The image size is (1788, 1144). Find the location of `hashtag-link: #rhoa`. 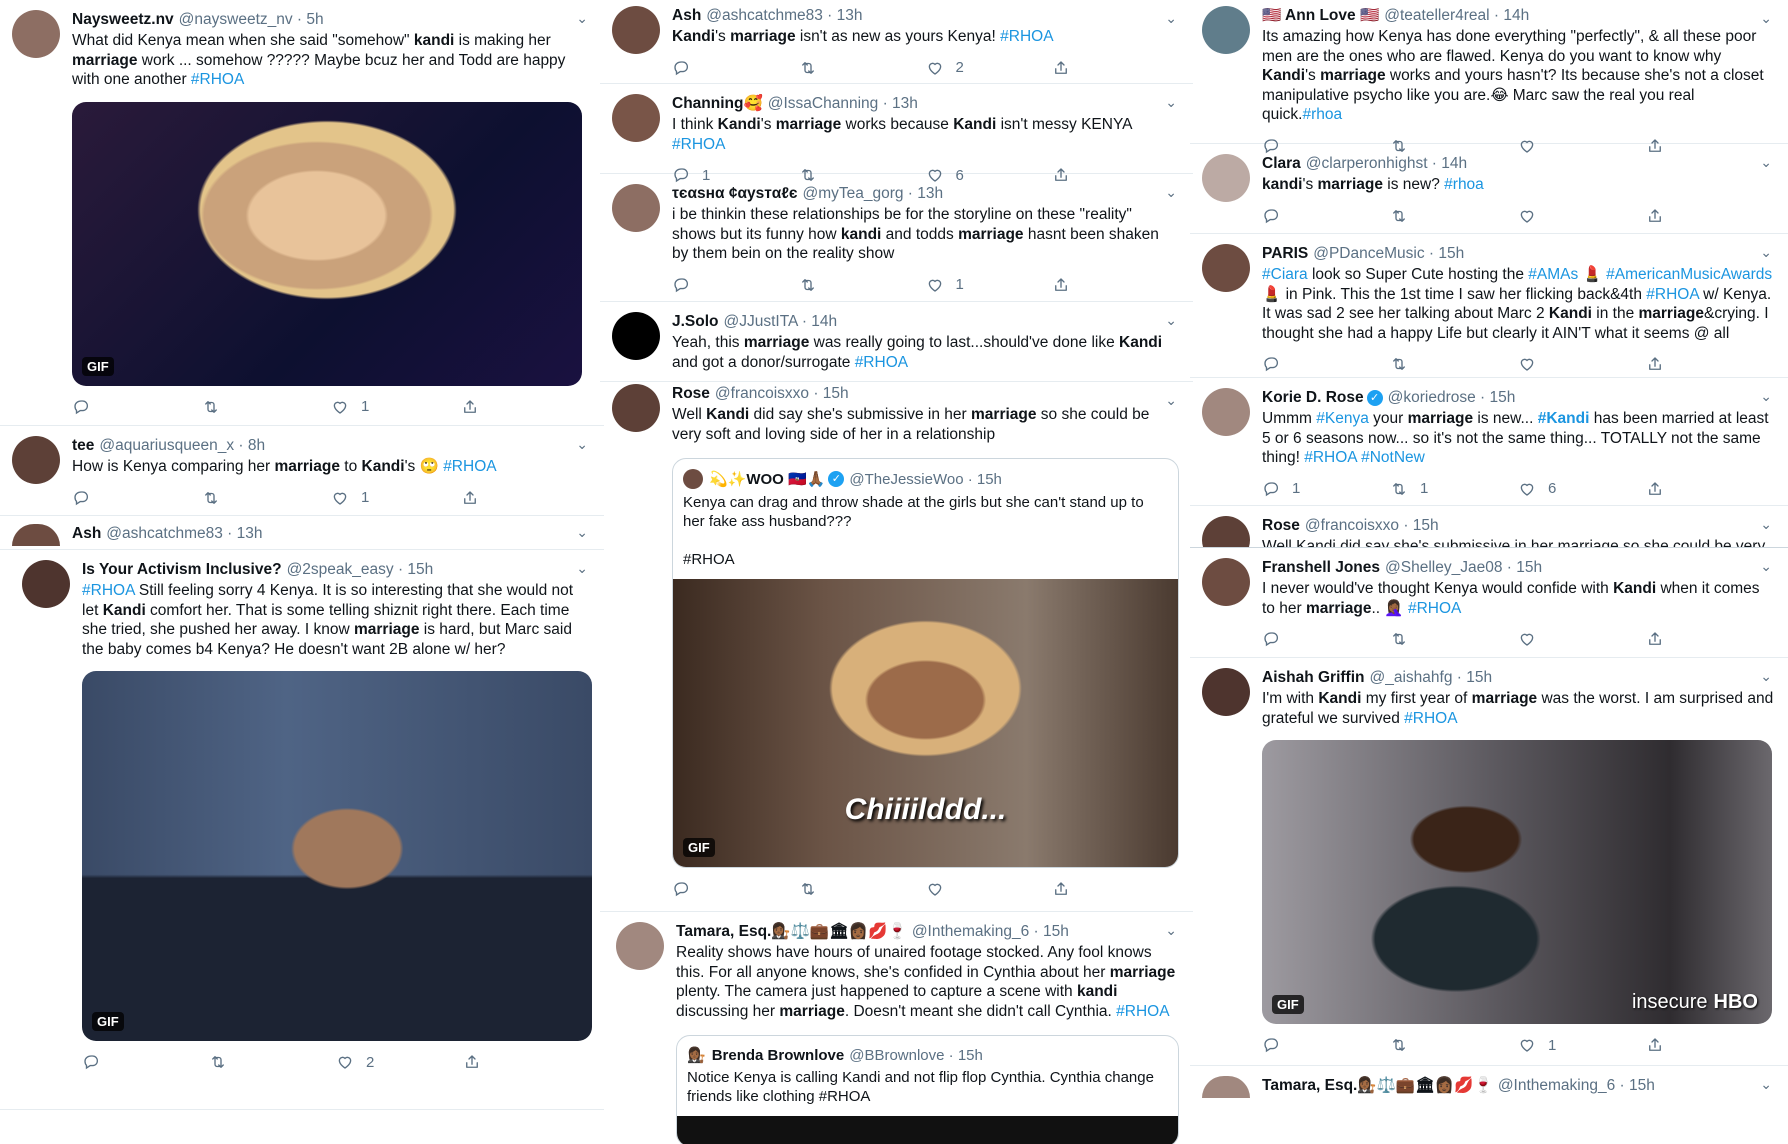

hashtag-link: #rhoa is located at coordinates (1323, 114).